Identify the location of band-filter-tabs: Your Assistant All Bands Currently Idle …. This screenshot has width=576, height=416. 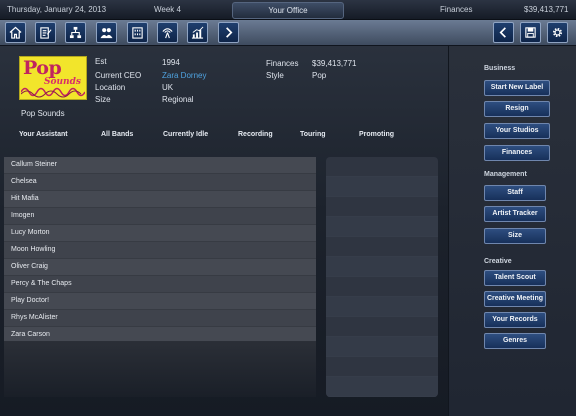
(224, 136).